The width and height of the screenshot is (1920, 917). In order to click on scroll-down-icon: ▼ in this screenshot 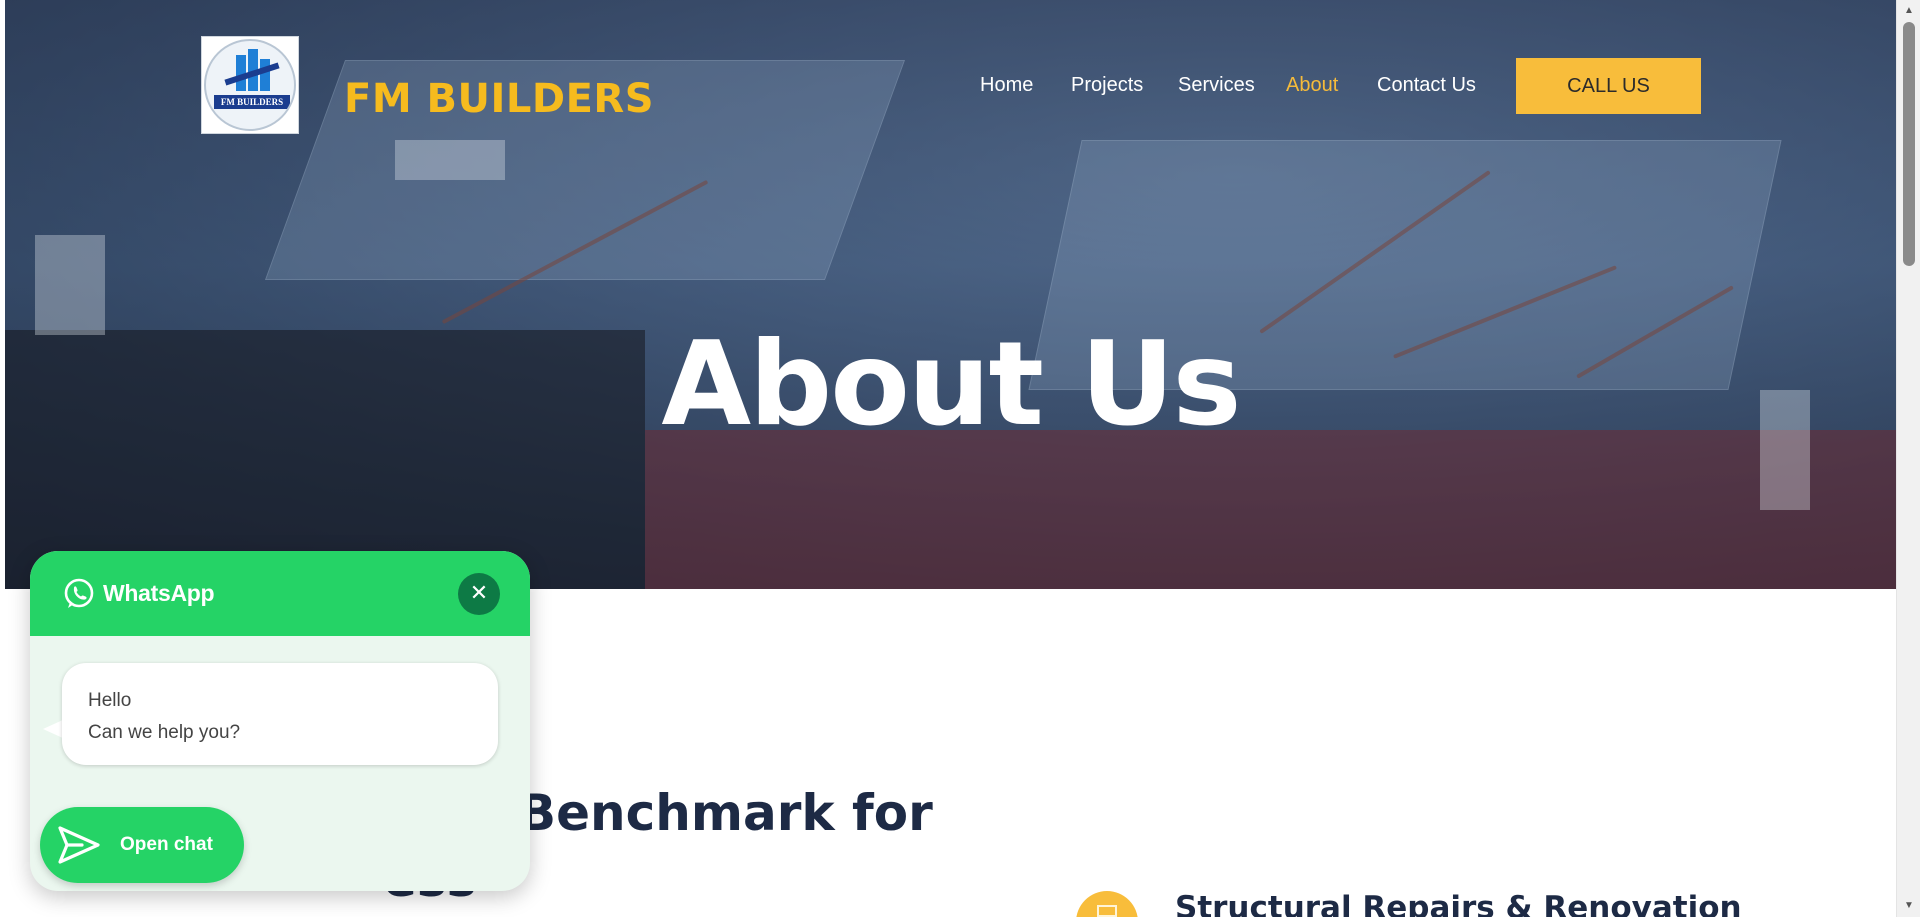, I will do `click(1908, 906)`.